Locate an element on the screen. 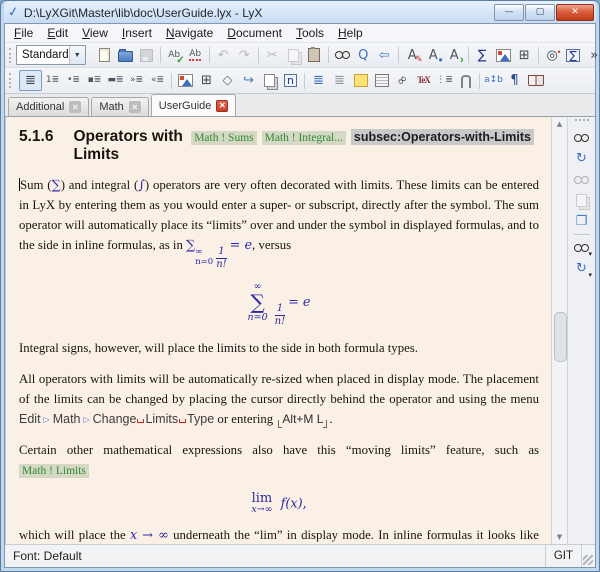  tab-userguide: UserGuide ✕ is located at coordinates (193, 105).